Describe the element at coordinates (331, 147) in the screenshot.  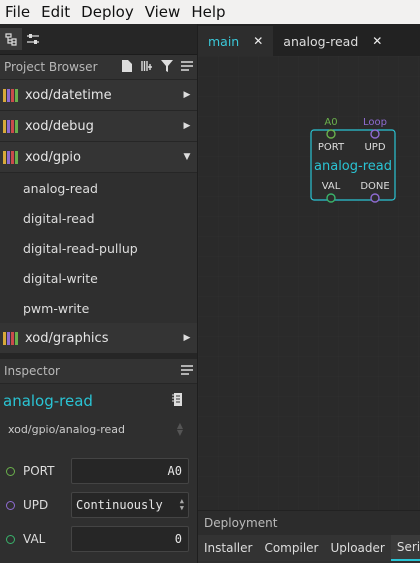
I see `pin-name: PORT` at that location.